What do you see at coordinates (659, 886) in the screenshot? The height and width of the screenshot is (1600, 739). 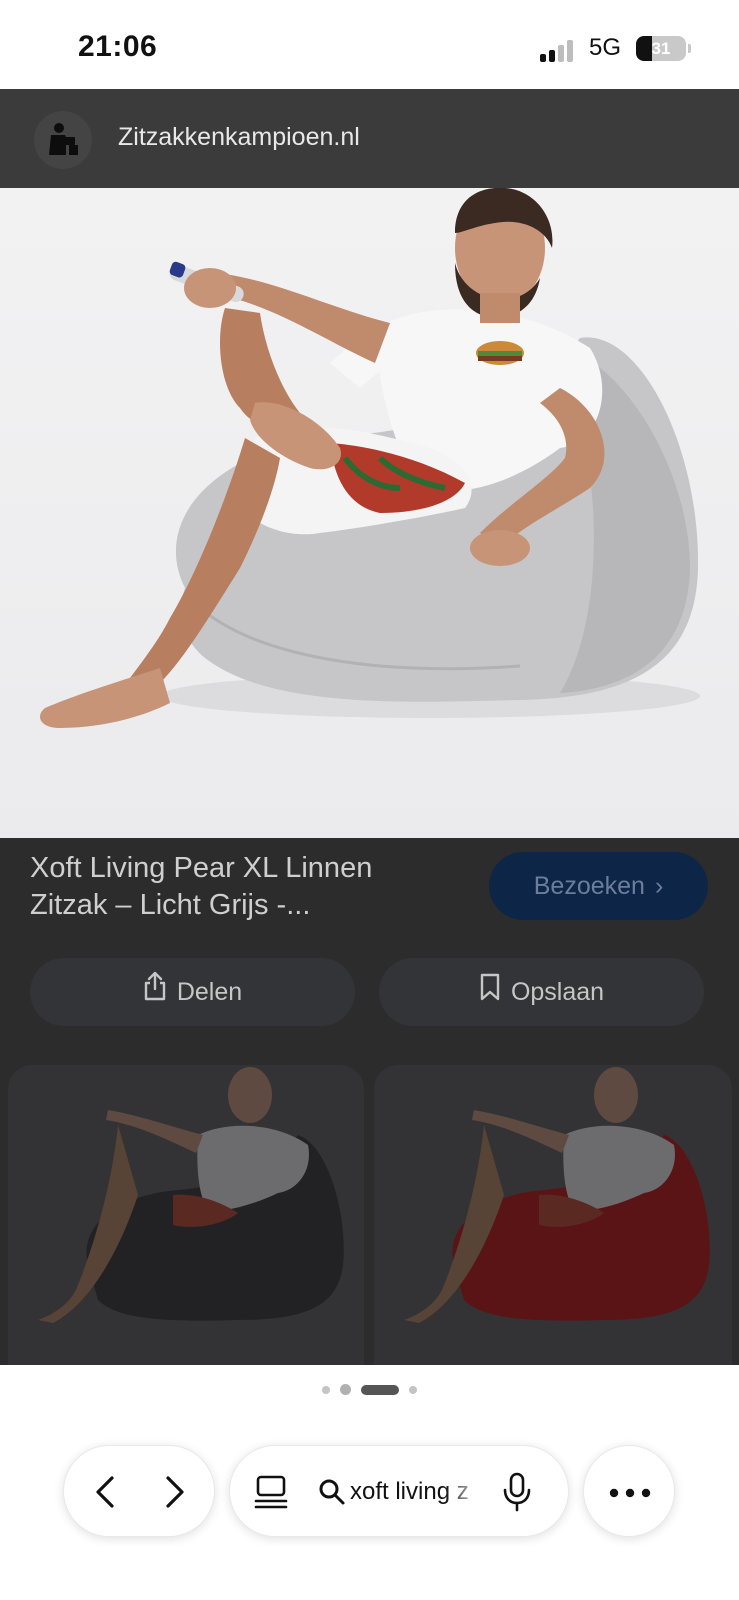 I see `chevron-right-icon: ›` at bounding box center [659, 886].